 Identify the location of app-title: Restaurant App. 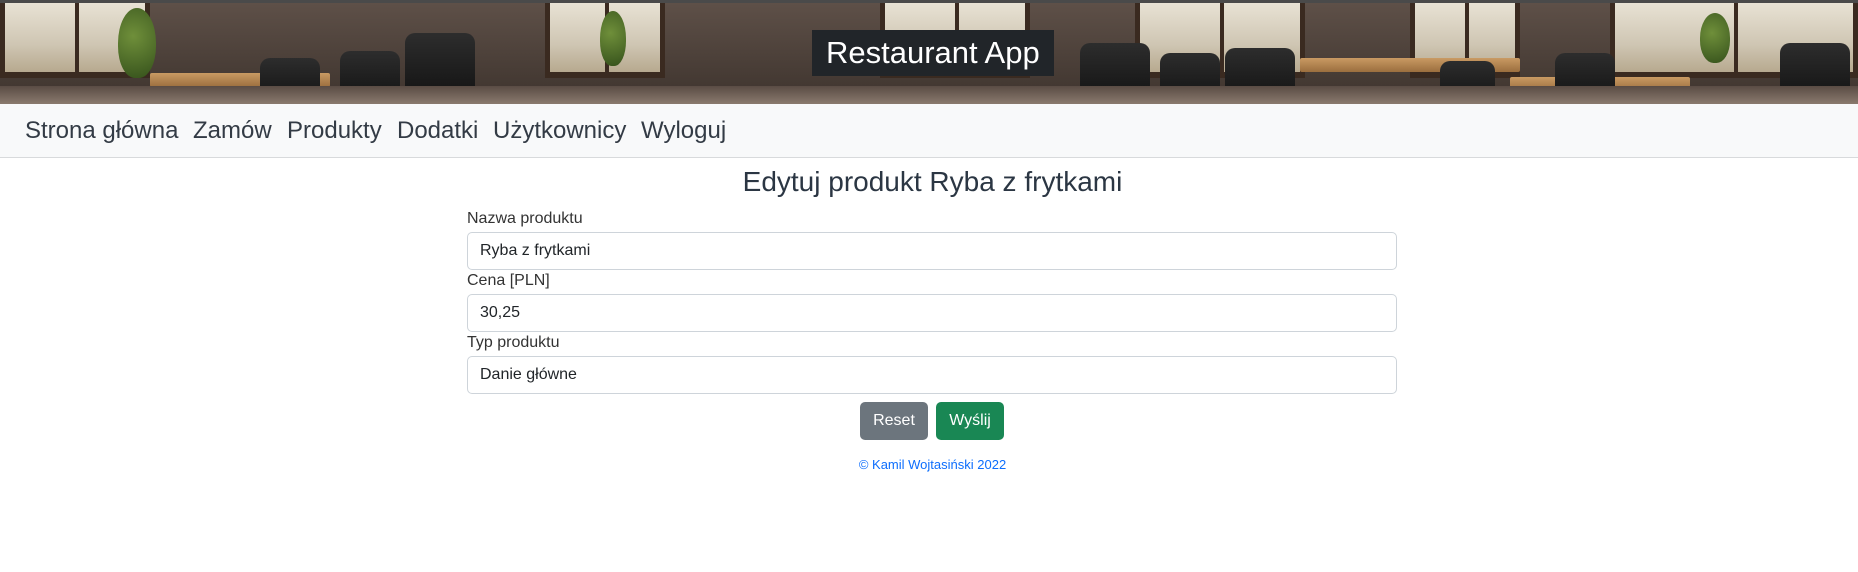
(933, 53).